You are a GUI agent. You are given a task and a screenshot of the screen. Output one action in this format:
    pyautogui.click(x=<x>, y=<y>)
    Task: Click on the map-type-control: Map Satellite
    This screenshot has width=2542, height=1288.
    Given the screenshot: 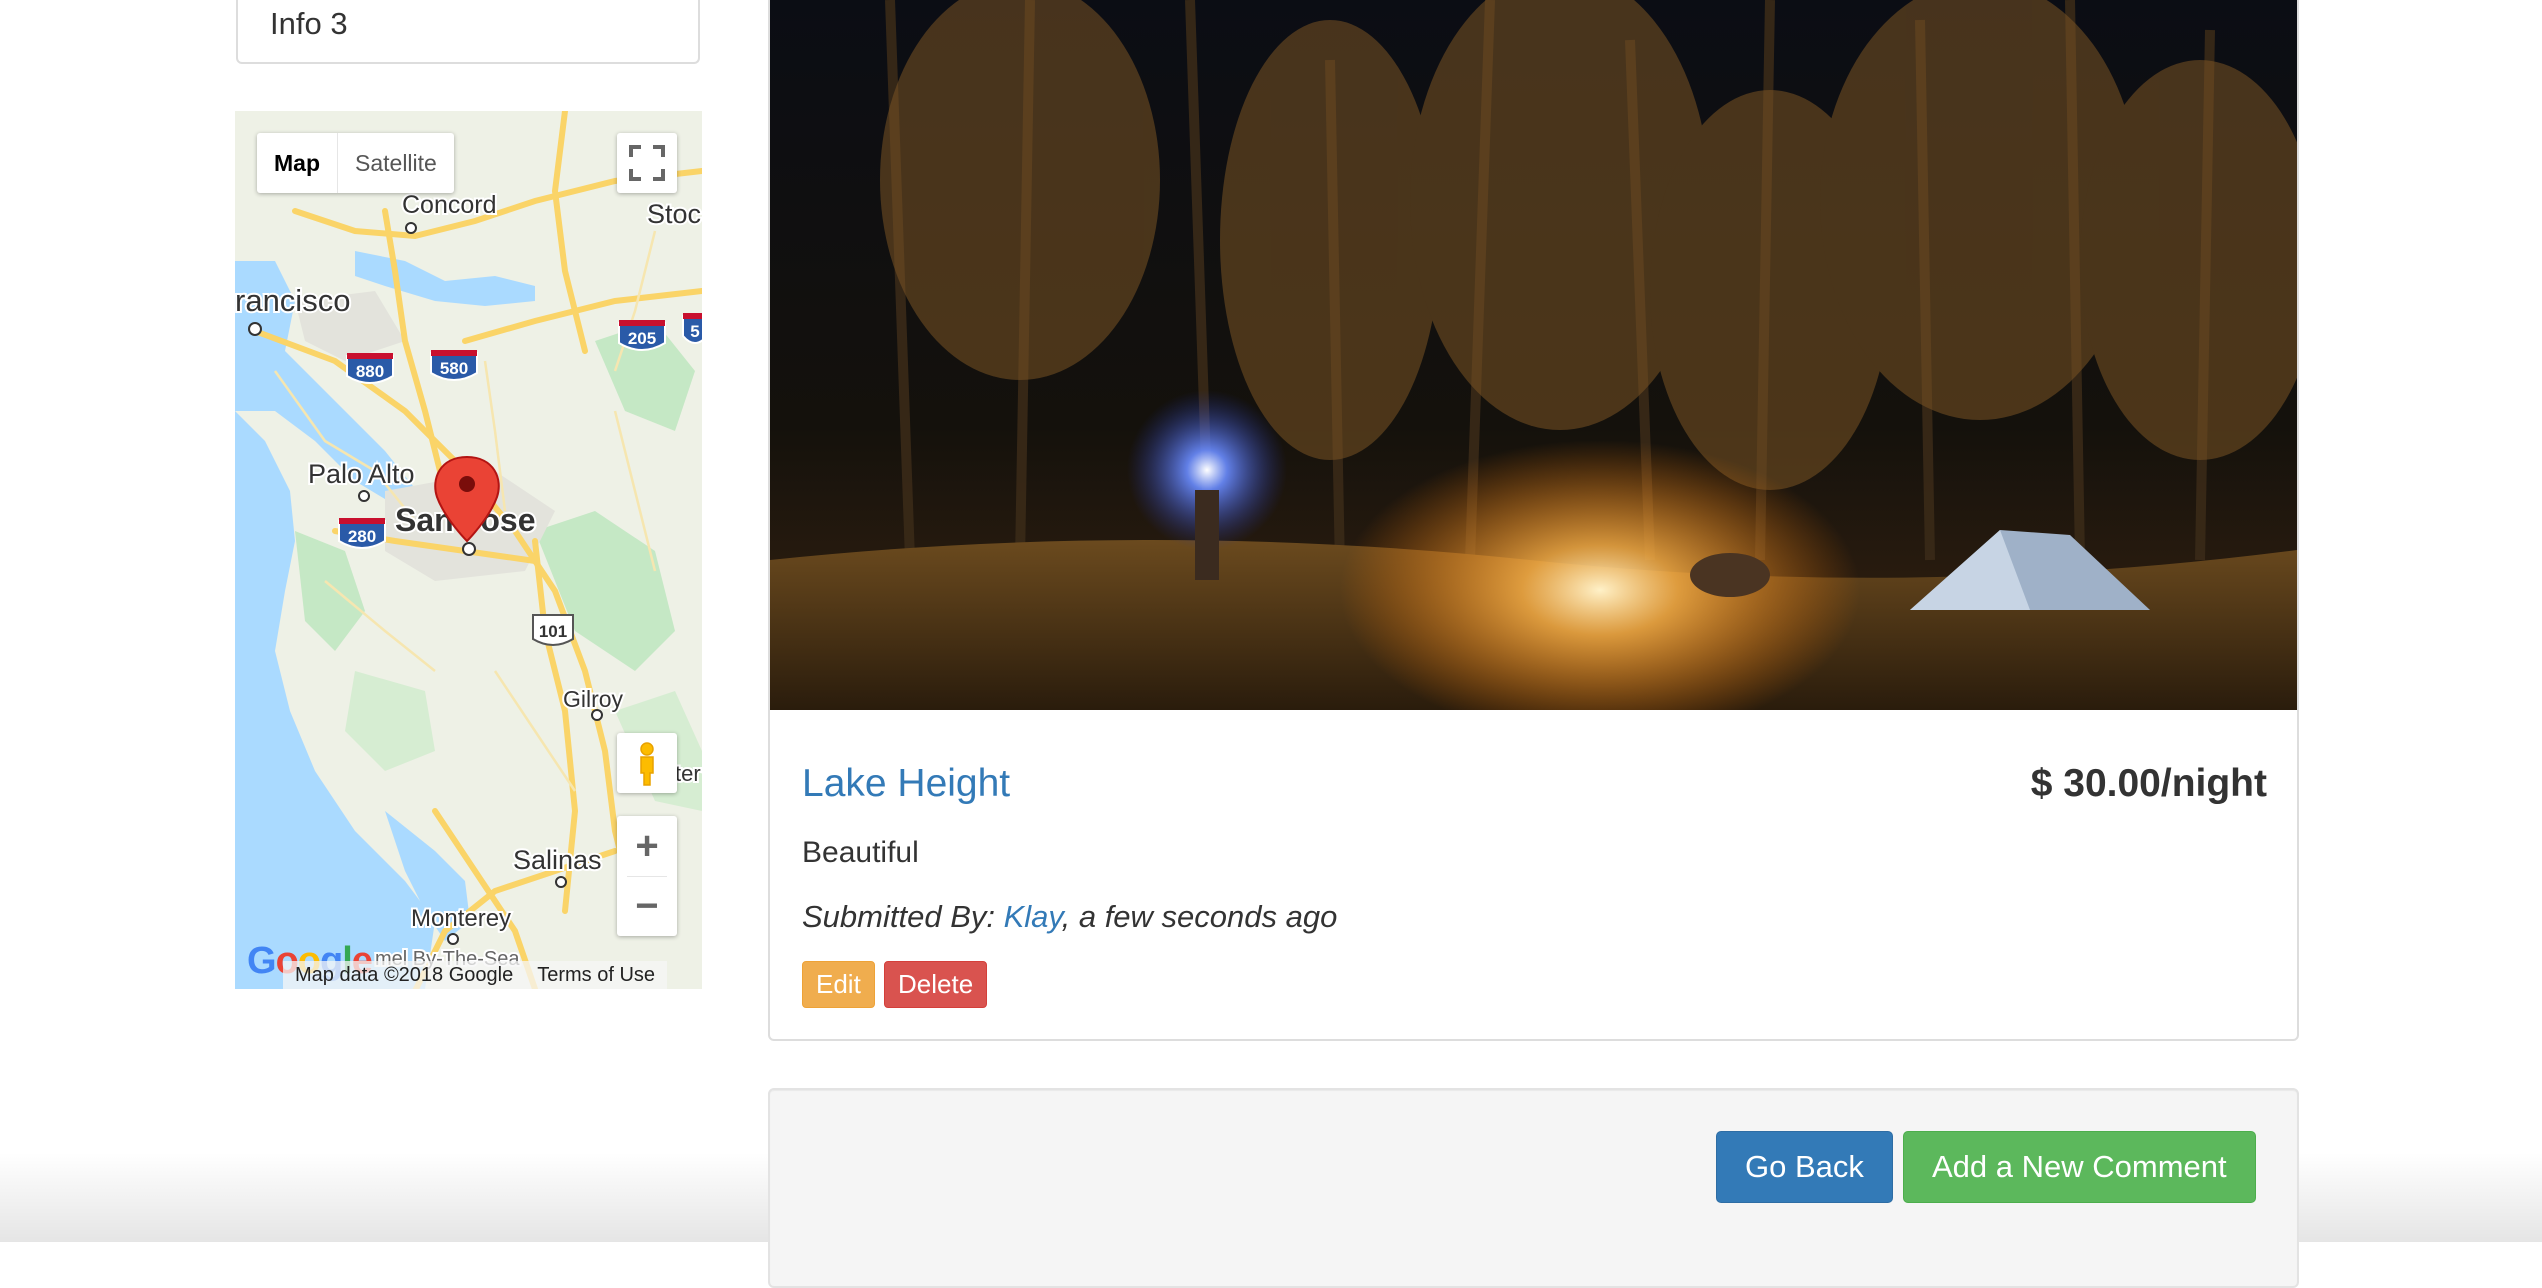 What is the action you would take?
    pyautogui.click(x=355, y=163)
    